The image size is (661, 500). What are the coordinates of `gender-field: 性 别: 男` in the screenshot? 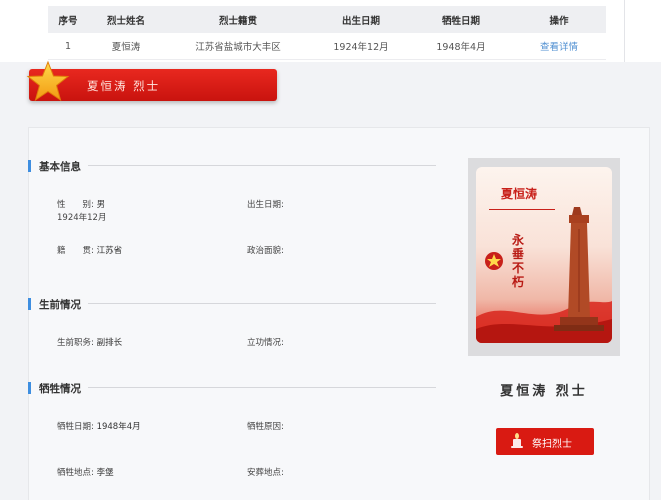 It's located at (81, 204).